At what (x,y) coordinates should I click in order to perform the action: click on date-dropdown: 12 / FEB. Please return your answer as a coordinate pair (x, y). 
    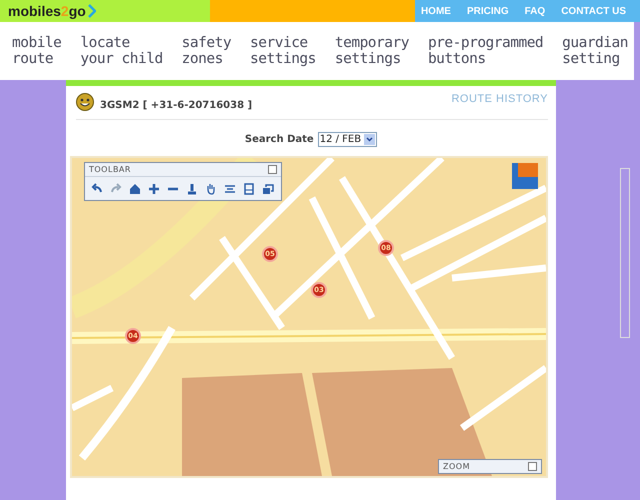
    Looking at the image, I should click on (348, 139).